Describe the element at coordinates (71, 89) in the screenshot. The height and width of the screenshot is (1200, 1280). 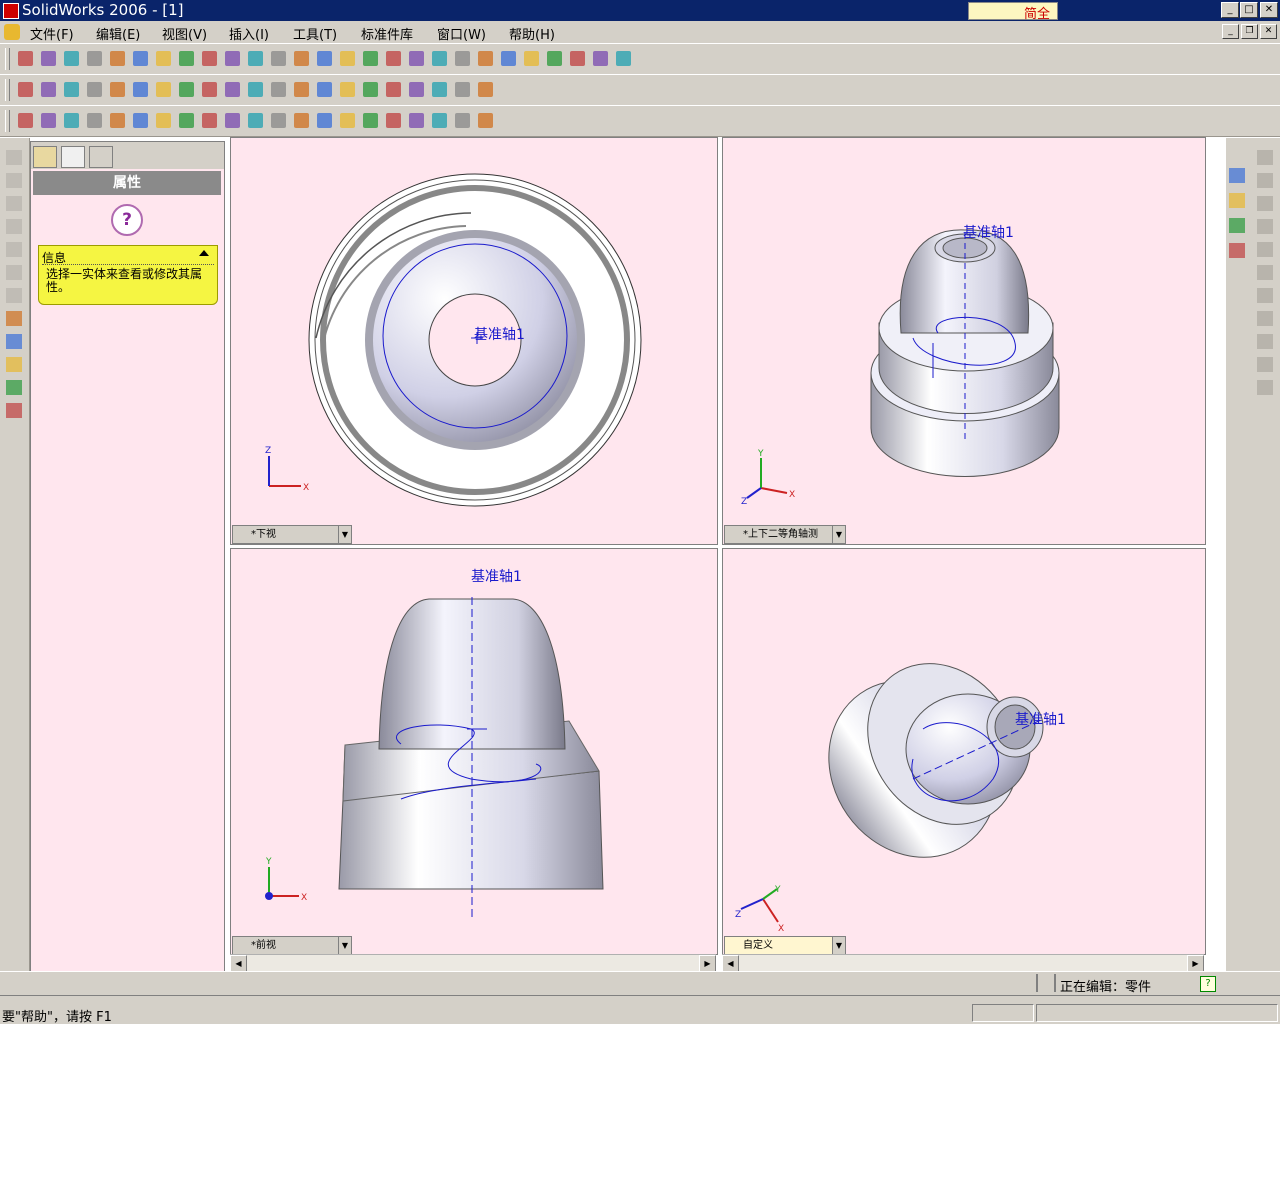
I see `sweep-icon` at that location.